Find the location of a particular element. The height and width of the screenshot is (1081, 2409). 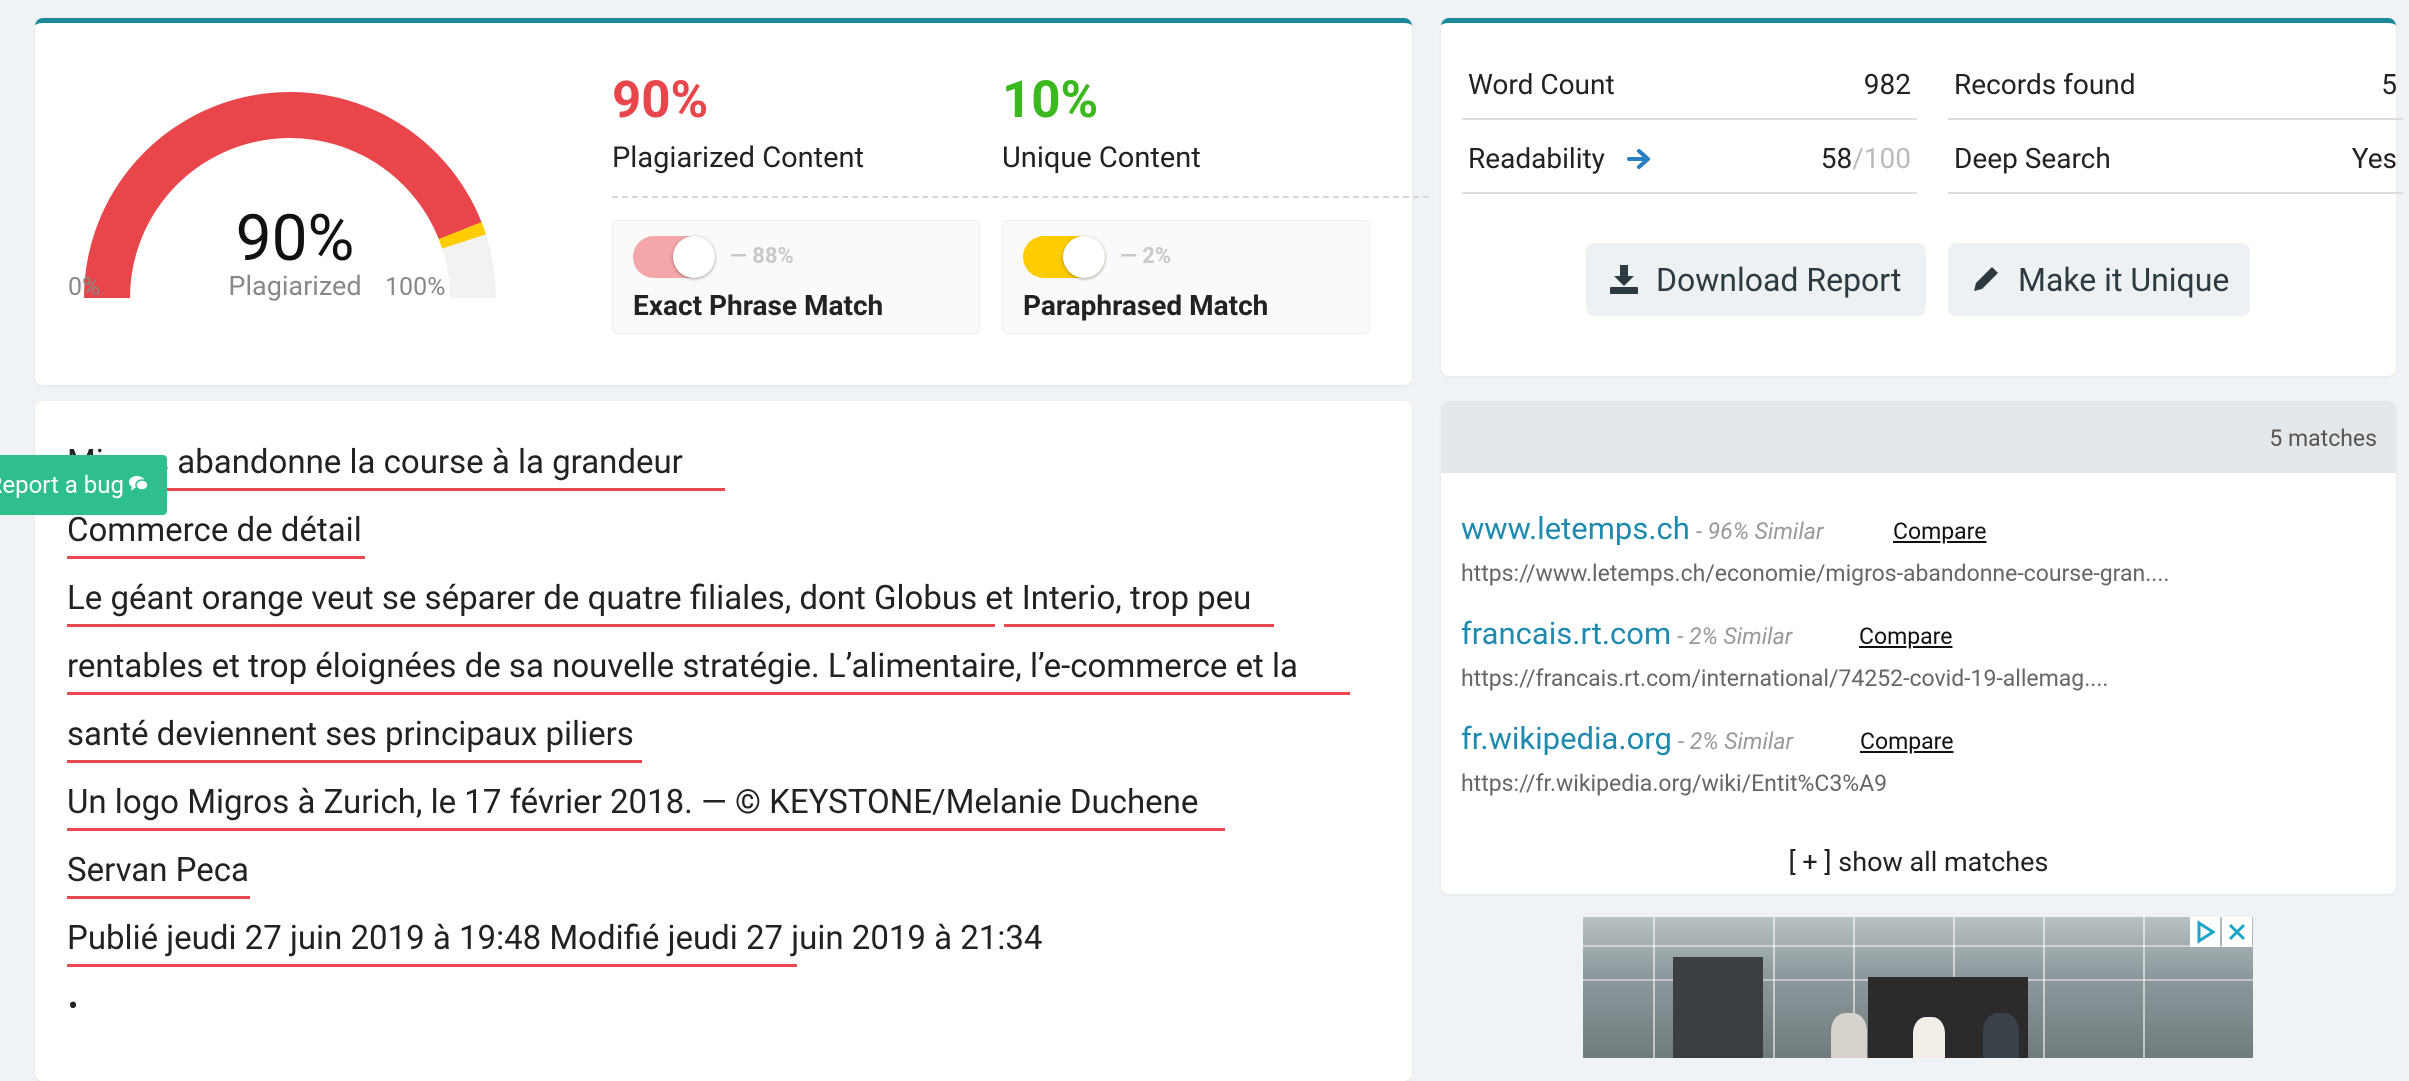

match-similarity: - 96% Similar is located at coordinates (1759, 531).